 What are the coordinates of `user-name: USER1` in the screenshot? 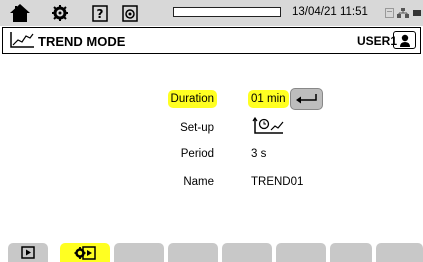 It's located at (377, 41).